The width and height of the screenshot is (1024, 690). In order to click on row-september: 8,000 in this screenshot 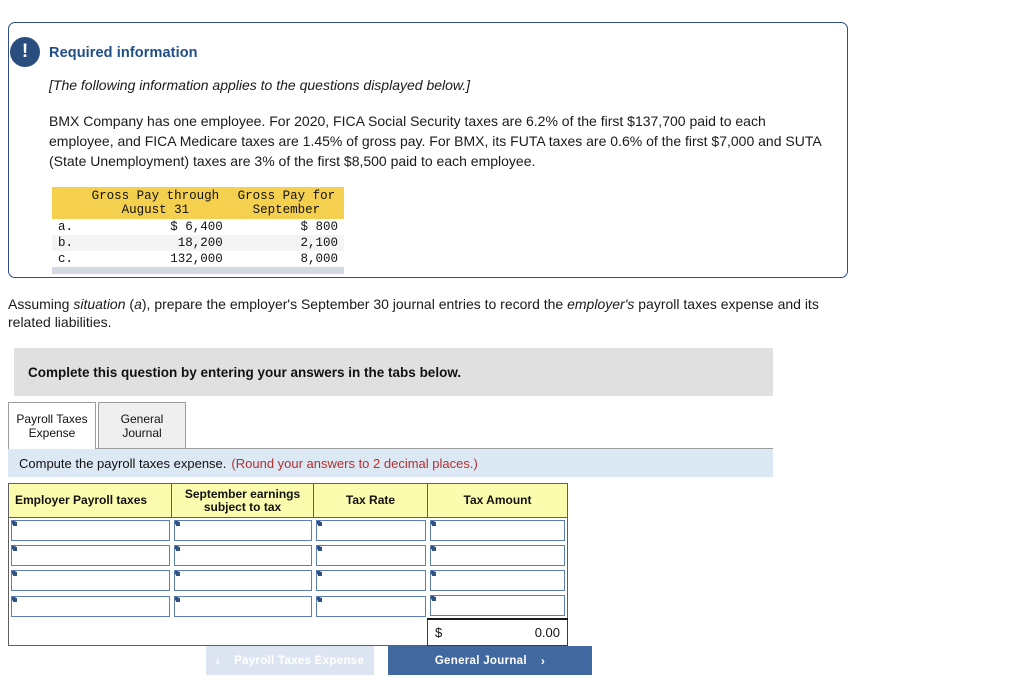, I will do `click(319, 259)`.